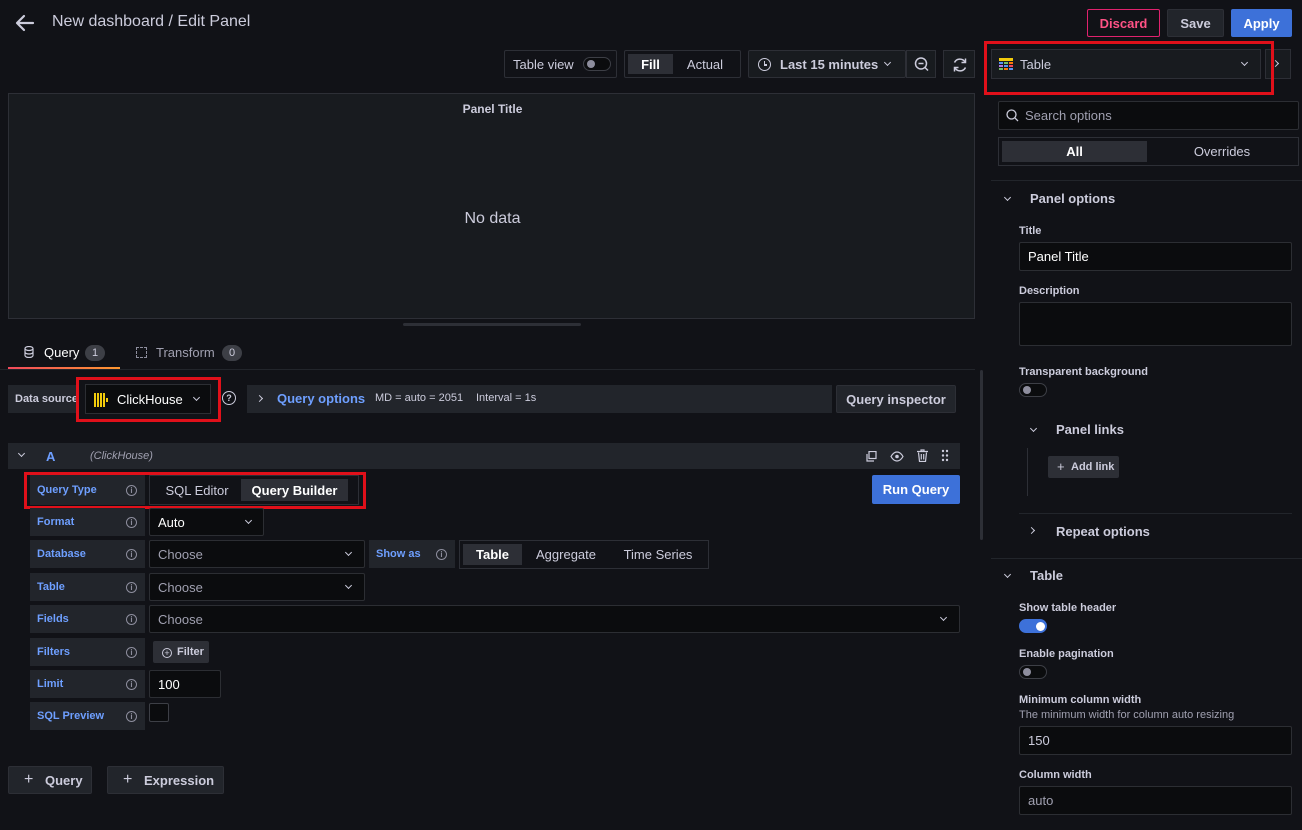 This screenshot has width=1302, height=830. Describe the element at coordinates (1090, 429) in the screenshot. I see `panel-links-title: Panel links` at that location.